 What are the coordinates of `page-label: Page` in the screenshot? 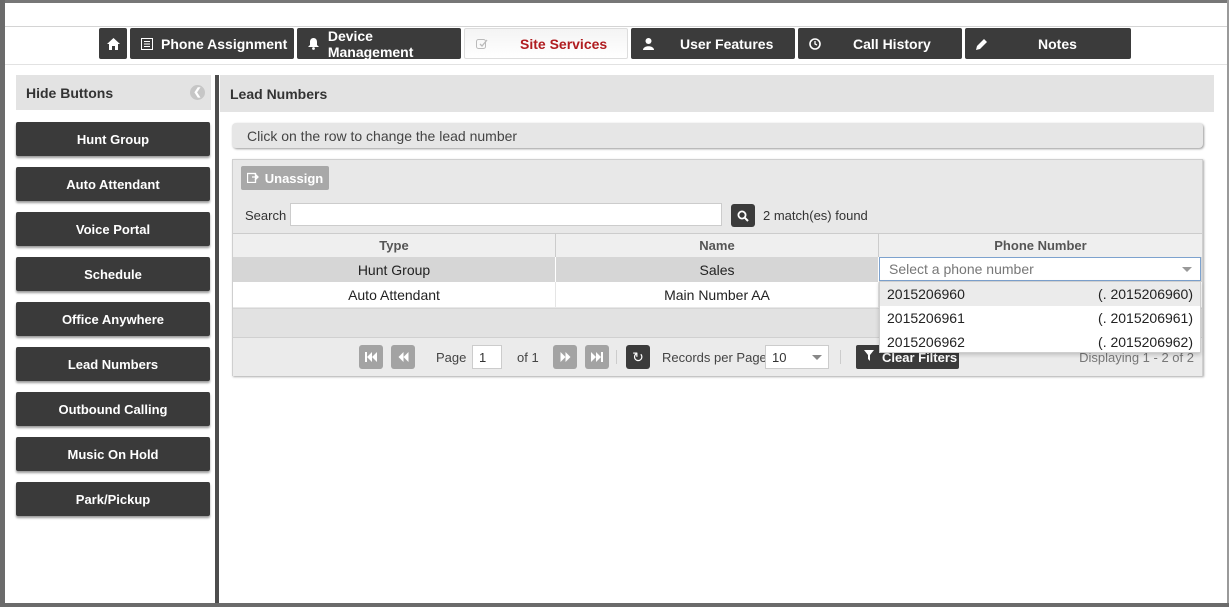 It's located at (451, 357).